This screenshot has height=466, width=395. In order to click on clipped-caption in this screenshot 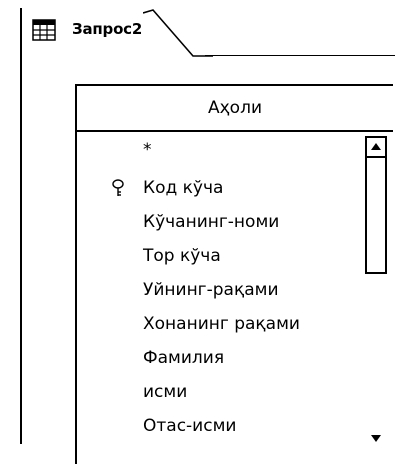, I will do `click(197, 4)`.